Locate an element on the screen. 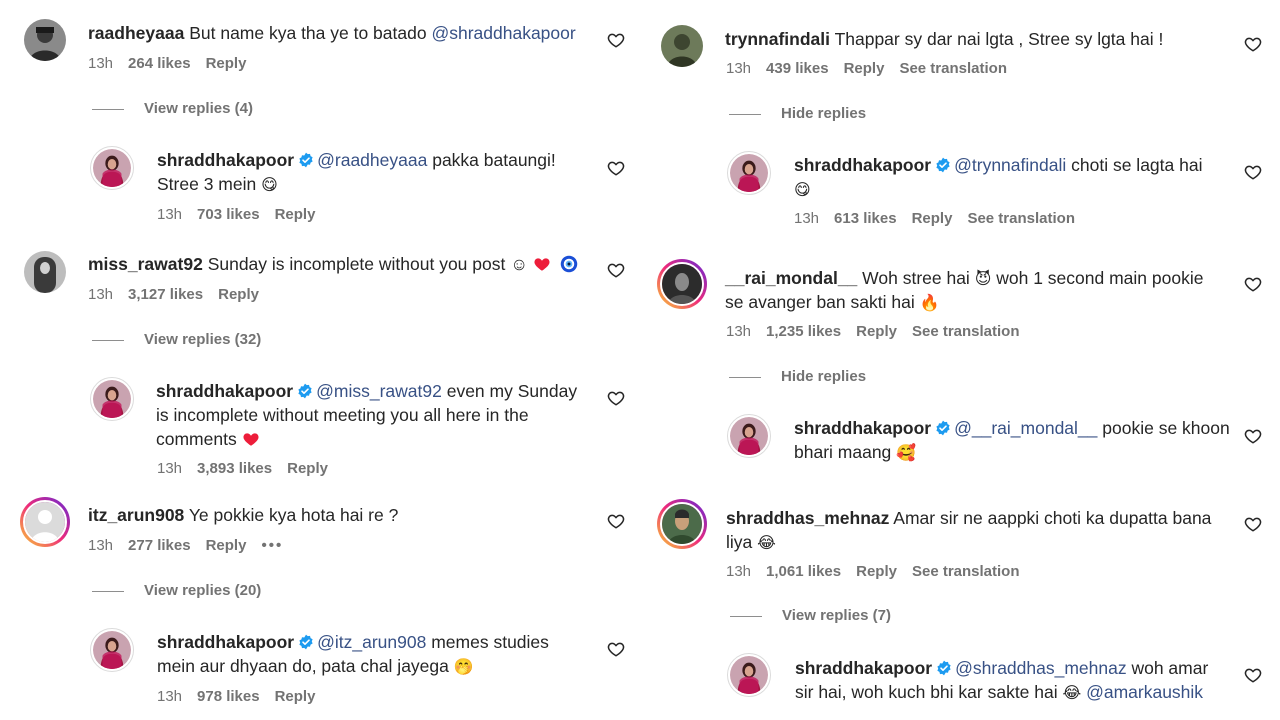  comment-username: miss_rawat92 is located at coordinates (145, 264).